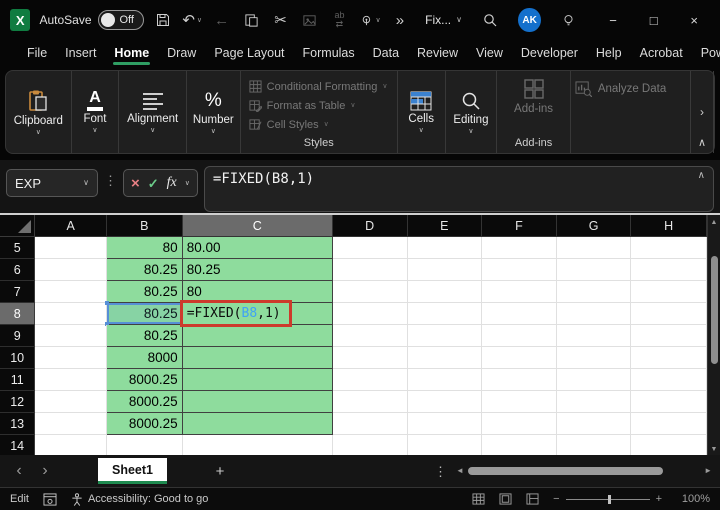 The height and width of the screenshot is (510, 720). I want to click on minimize-button: −, so click(613, 20).